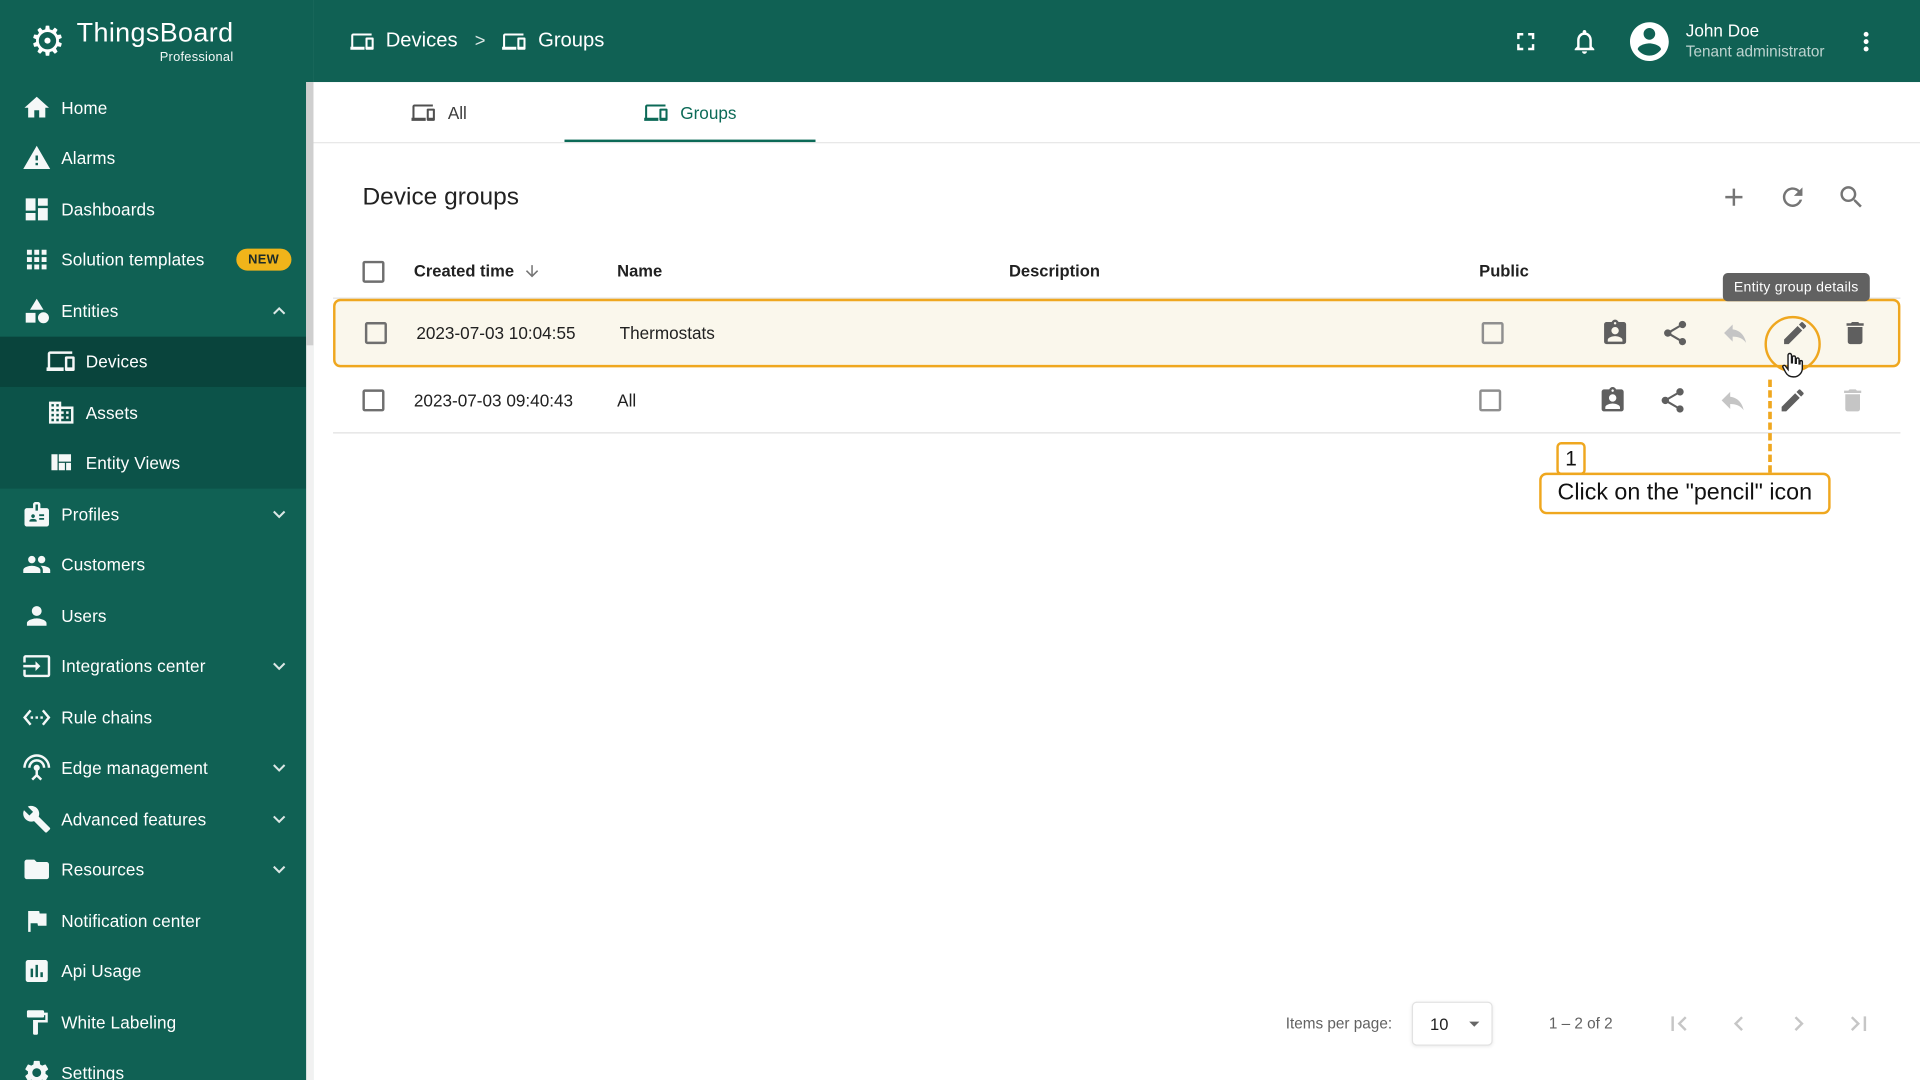 The height and width of the screenshot is (1080, 1920). I want to click on breadcrumb-groups: Groups, so click(571, 40).